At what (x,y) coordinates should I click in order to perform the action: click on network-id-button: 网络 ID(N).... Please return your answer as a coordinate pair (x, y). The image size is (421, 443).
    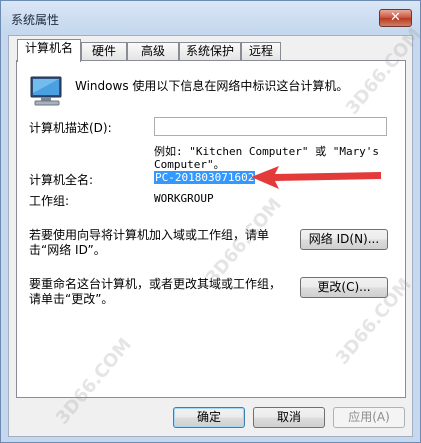
    Looking at the image, I should click on (344, 239).